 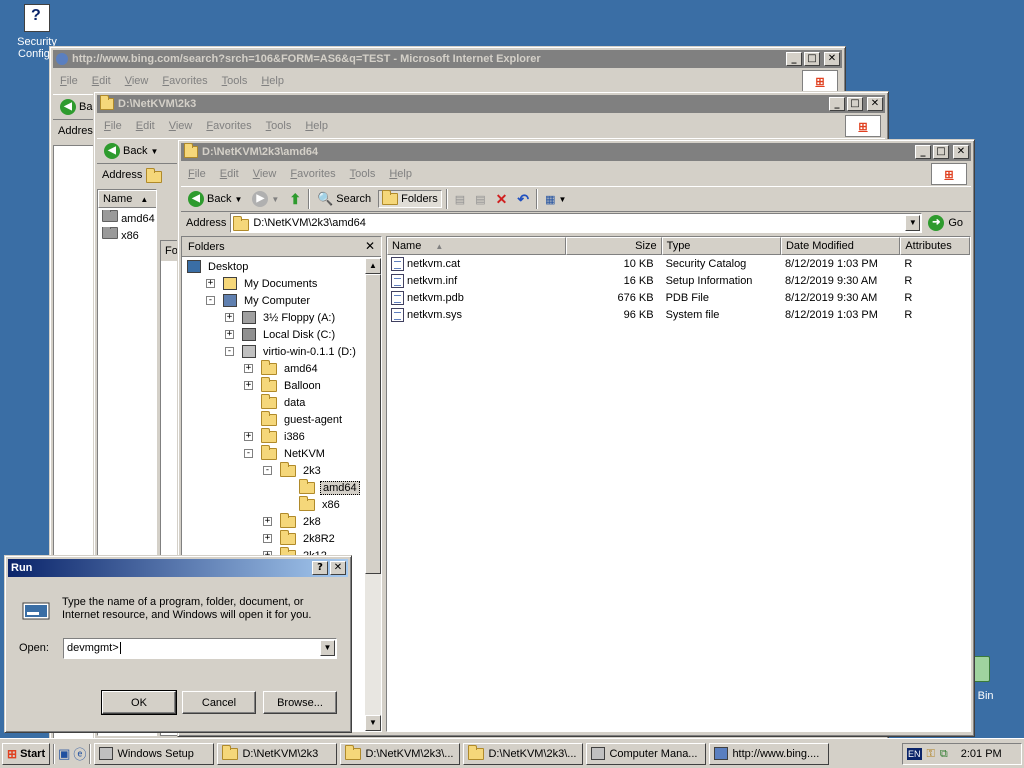 What do you see at coordinates (576, 152) in the screenshot?
I see `titlebar-amd64: D:\NetKVM\2k3\amd64 _ □ ✕` at bounding box center [576, 152].